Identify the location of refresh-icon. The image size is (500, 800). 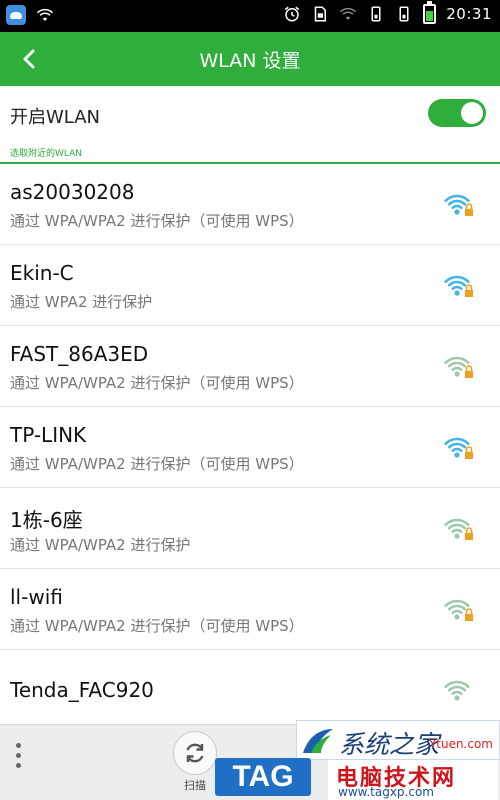
(195, 753).